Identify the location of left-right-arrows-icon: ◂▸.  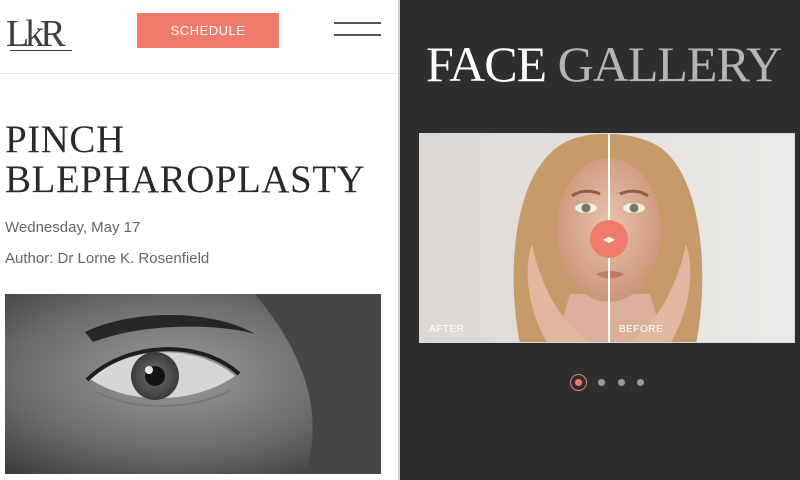
(609, 239).